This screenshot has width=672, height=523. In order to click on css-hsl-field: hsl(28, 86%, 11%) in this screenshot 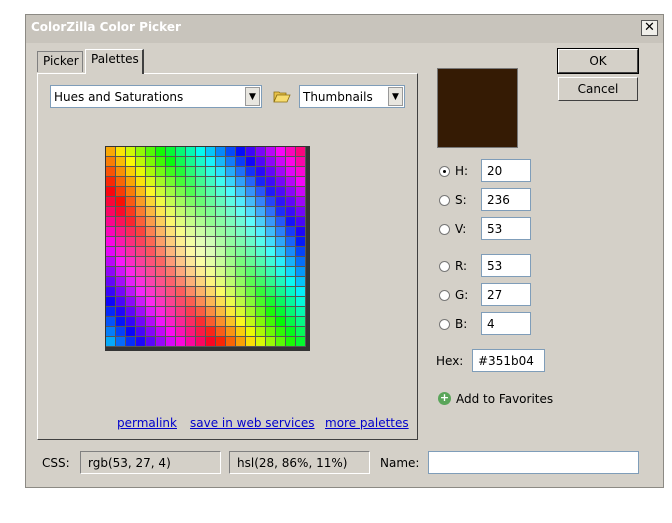, I will do `click(299, 462)`.